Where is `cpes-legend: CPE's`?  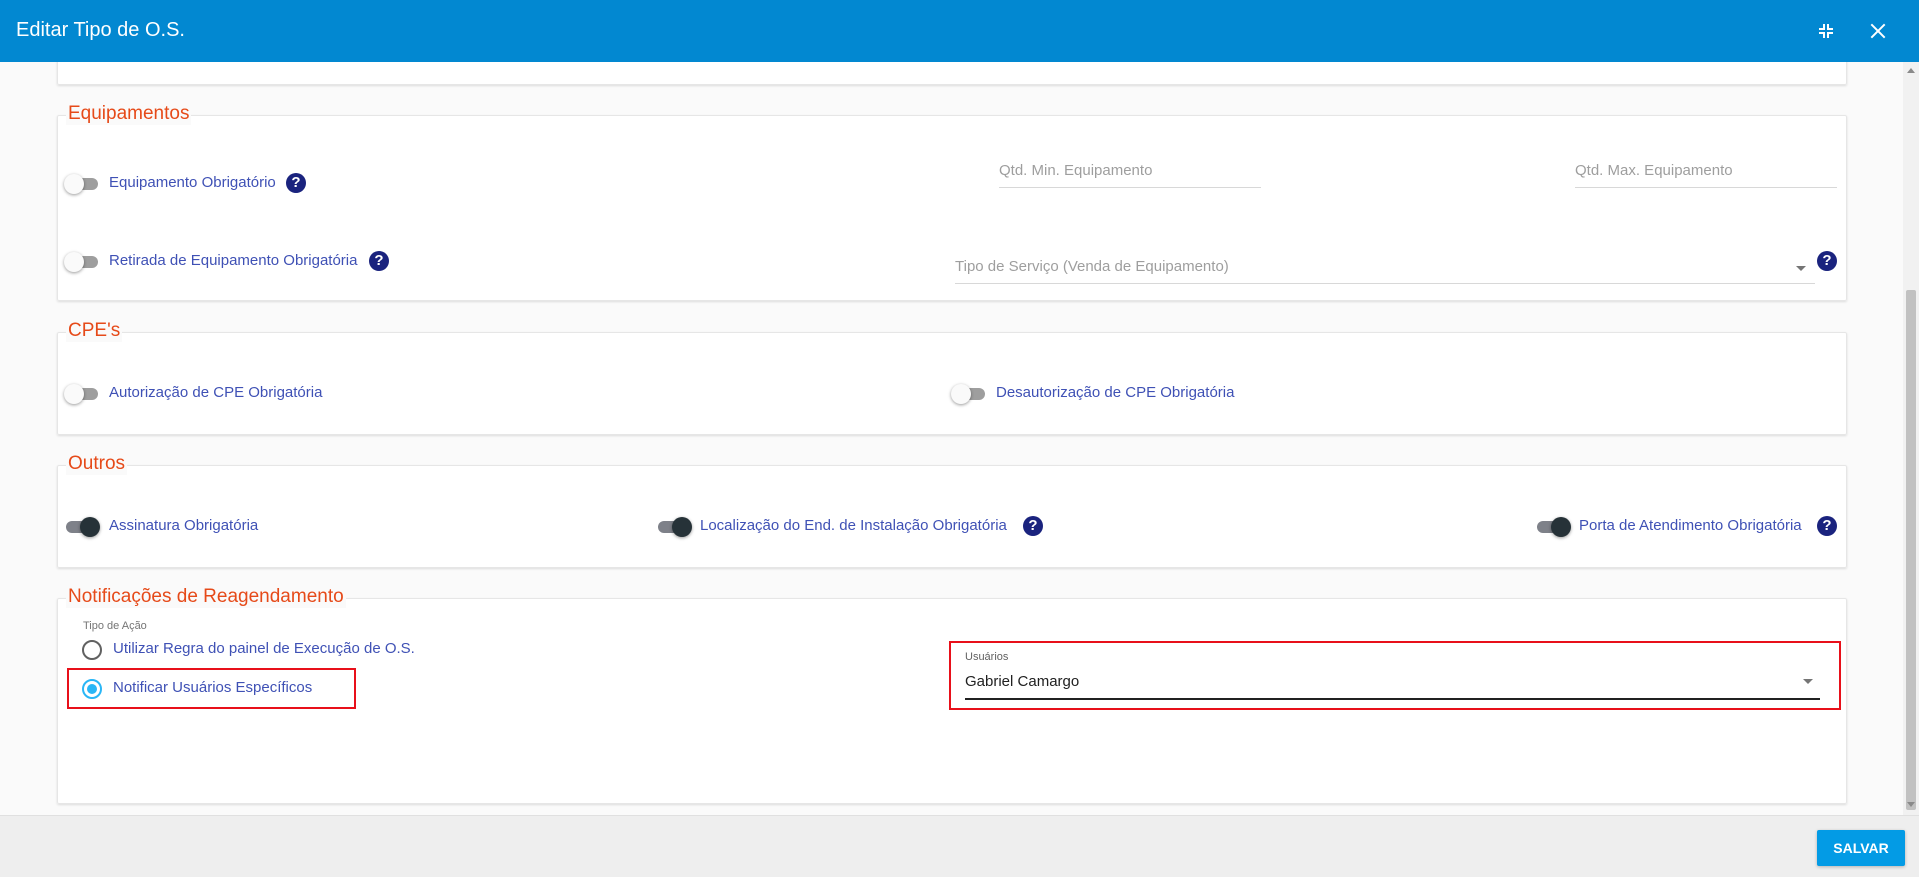 cpes-legend: CPE's is located at coordinates (94, 331).